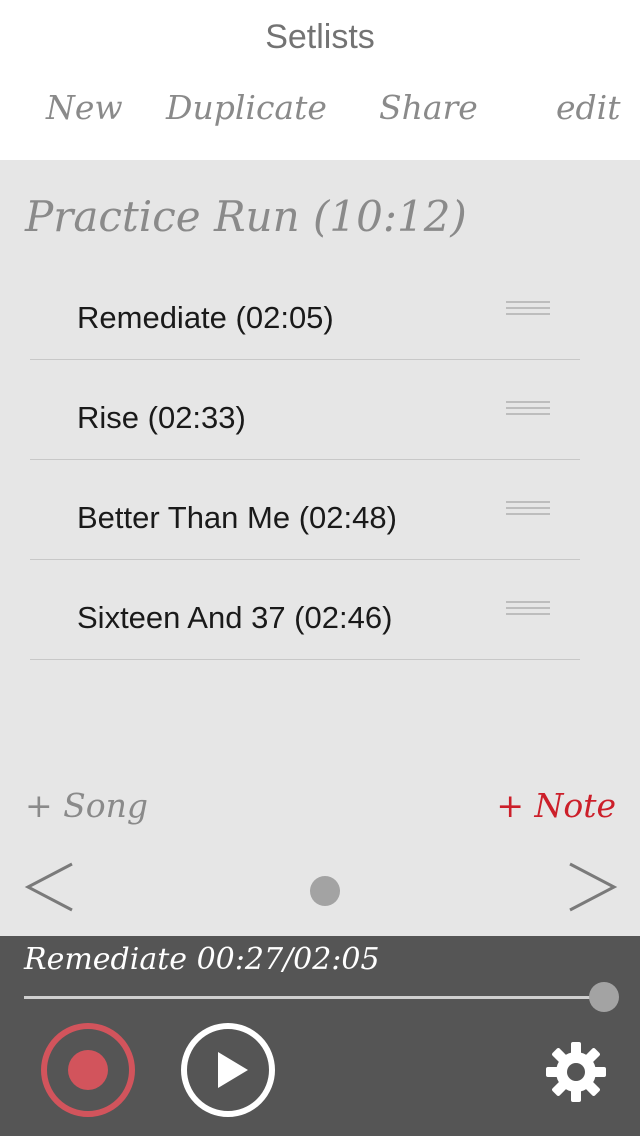  I want to click on gear-icon, so click(576, 1072).